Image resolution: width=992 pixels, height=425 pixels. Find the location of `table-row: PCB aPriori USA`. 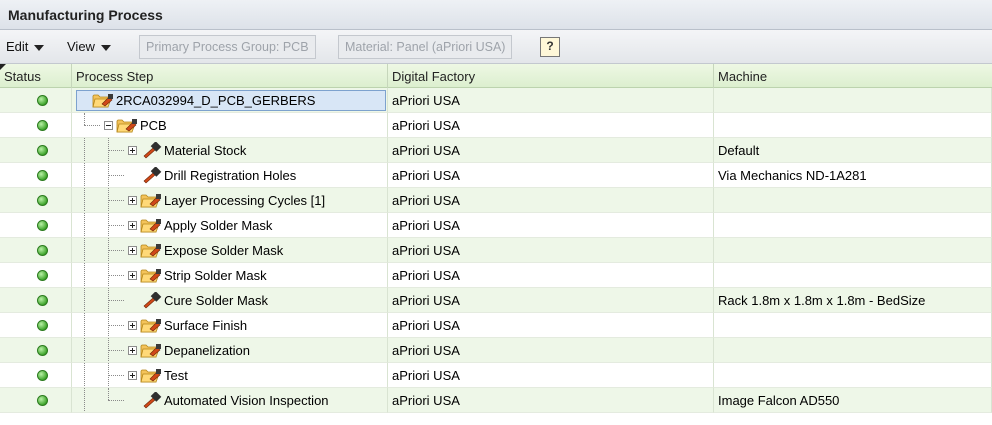

table-row: PCB aPriori USA is located at coordinates (496, 125).